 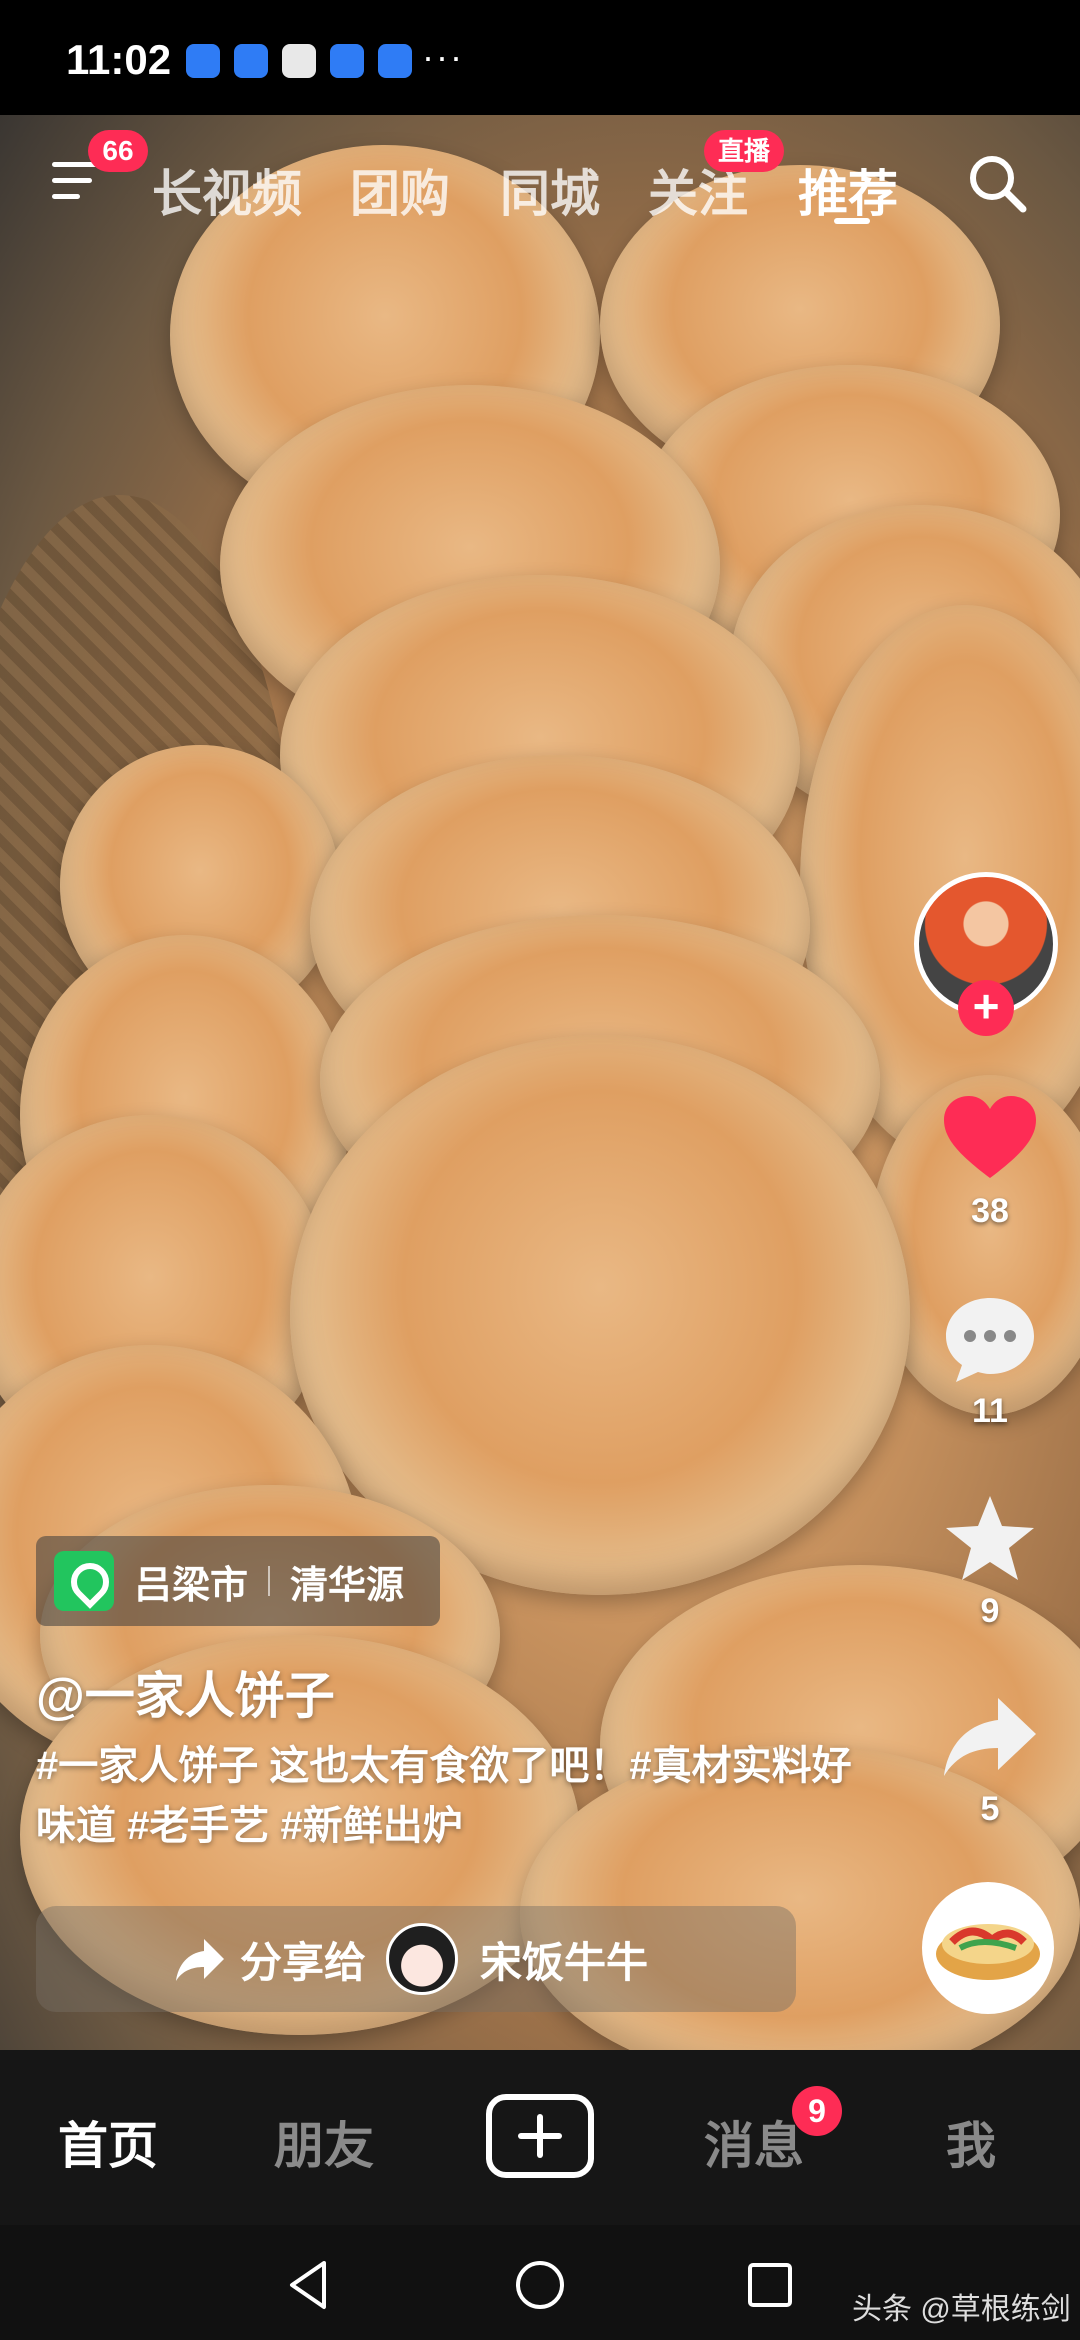 What do you see at coordinates (540, 2285) in the screenshot?
I see `home-circle-icon` at bounding box center [540, 2285].